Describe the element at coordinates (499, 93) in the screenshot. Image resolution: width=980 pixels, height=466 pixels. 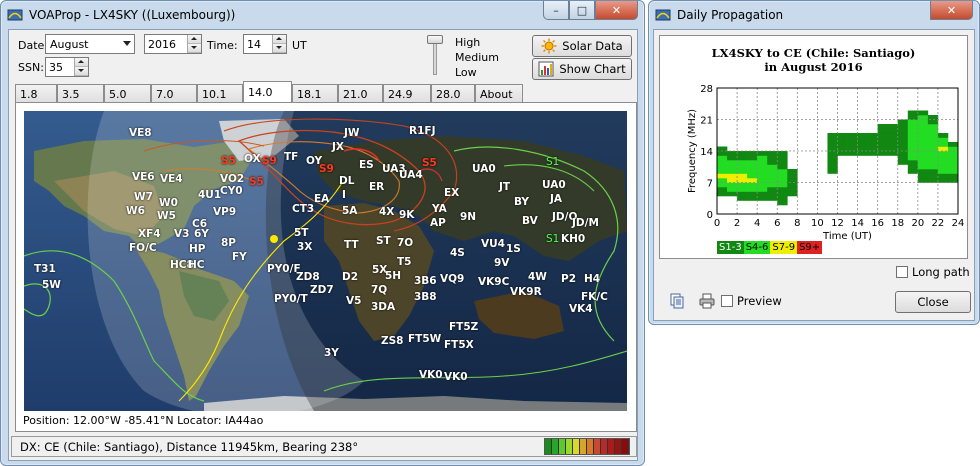
I see `tab-about: About` at that location.